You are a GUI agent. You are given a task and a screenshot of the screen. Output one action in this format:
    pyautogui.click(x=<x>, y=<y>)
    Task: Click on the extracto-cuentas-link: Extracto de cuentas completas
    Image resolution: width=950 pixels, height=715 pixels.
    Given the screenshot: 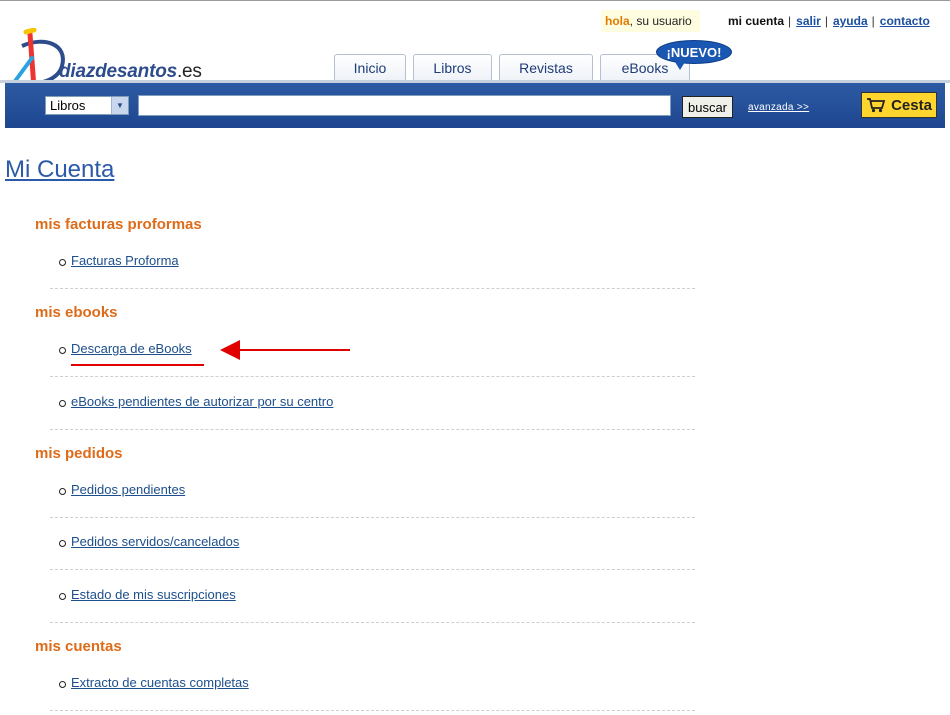 What is the action you would take?
    pyautogui.click(x=160, y=682)
    